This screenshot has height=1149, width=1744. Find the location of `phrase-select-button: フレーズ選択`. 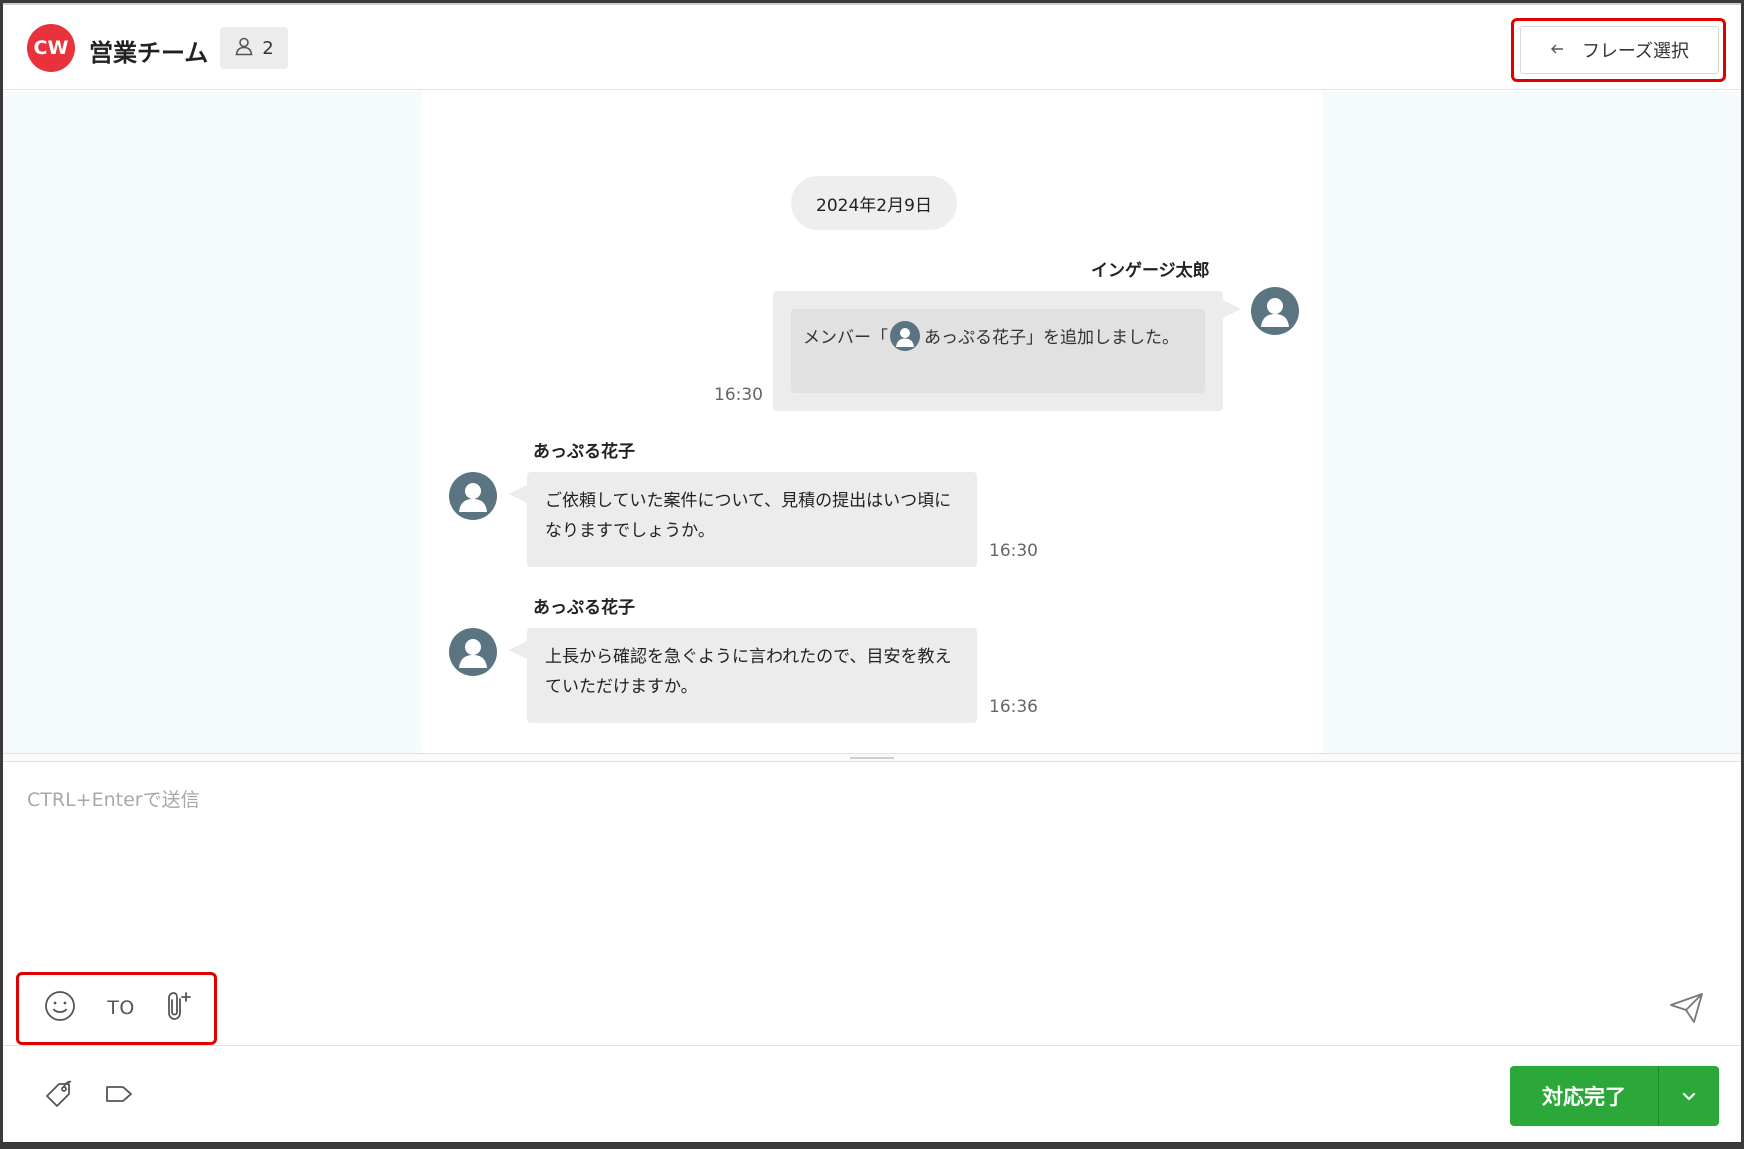

phrase-select-button: フレーズ選択 is located at coordinates (1619, 50).